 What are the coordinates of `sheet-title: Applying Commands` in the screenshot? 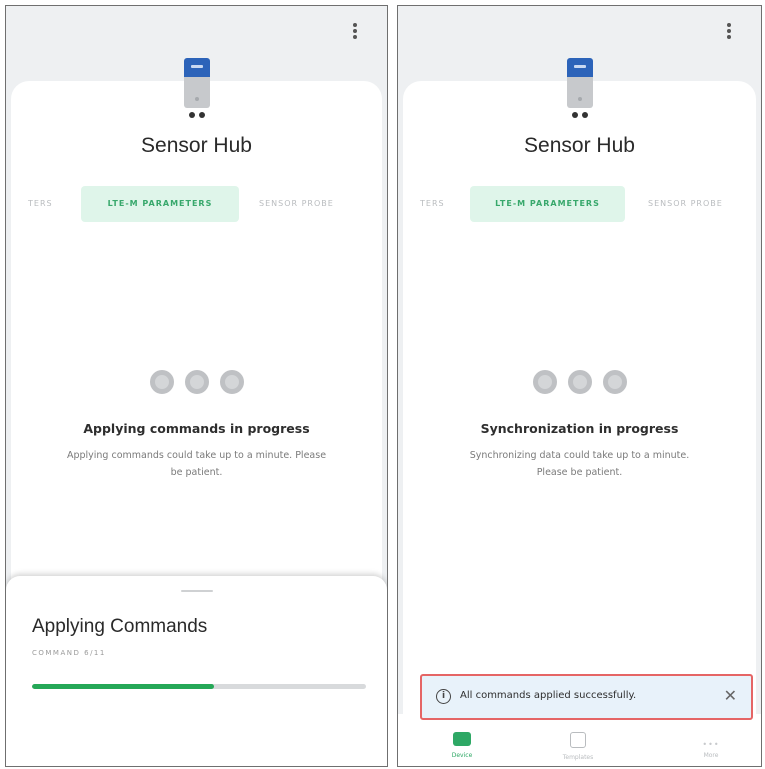 It's located at (120, 626).